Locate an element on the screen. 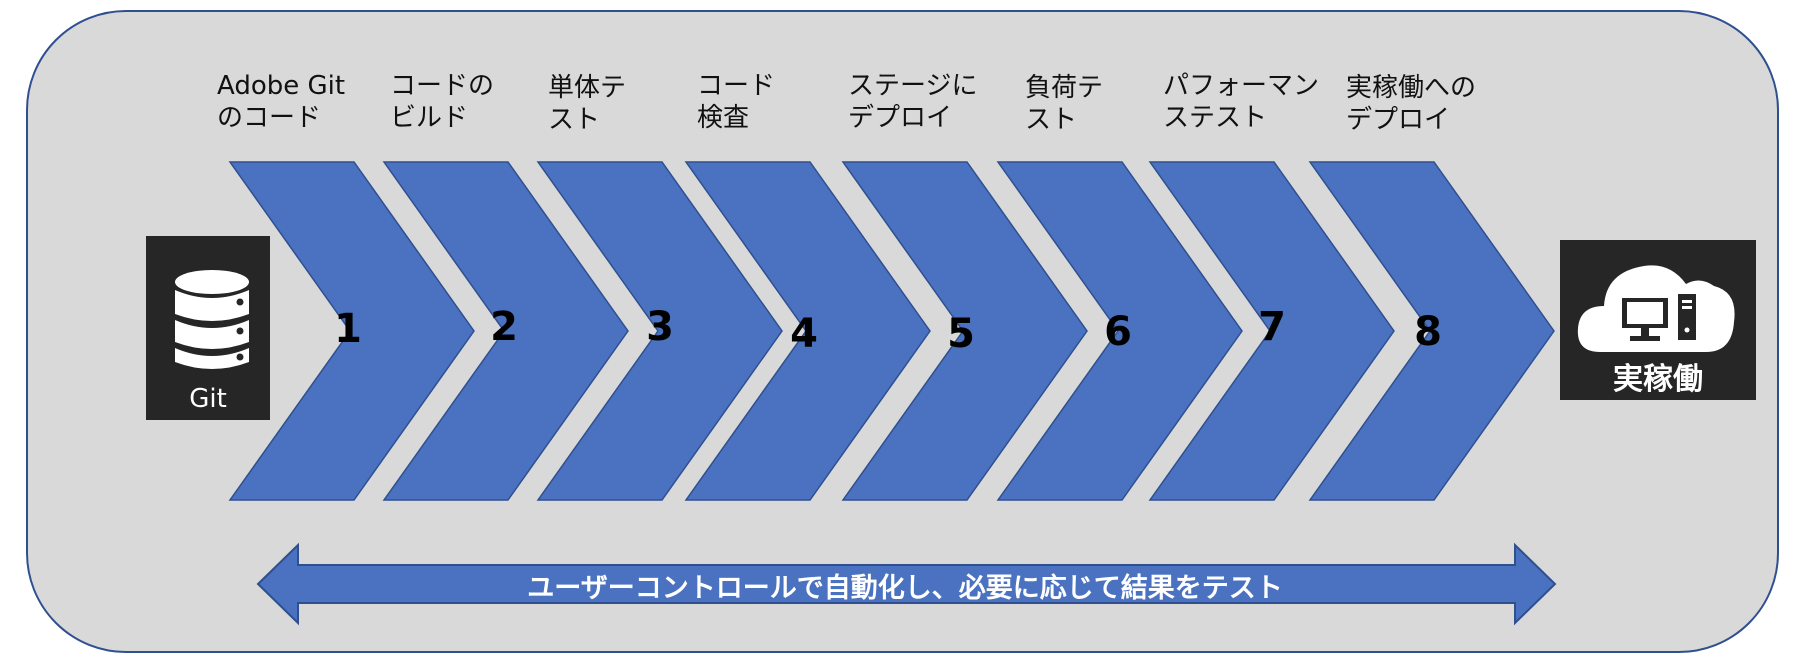  cloud-computer-icon is located at coordinates (1656, 308).